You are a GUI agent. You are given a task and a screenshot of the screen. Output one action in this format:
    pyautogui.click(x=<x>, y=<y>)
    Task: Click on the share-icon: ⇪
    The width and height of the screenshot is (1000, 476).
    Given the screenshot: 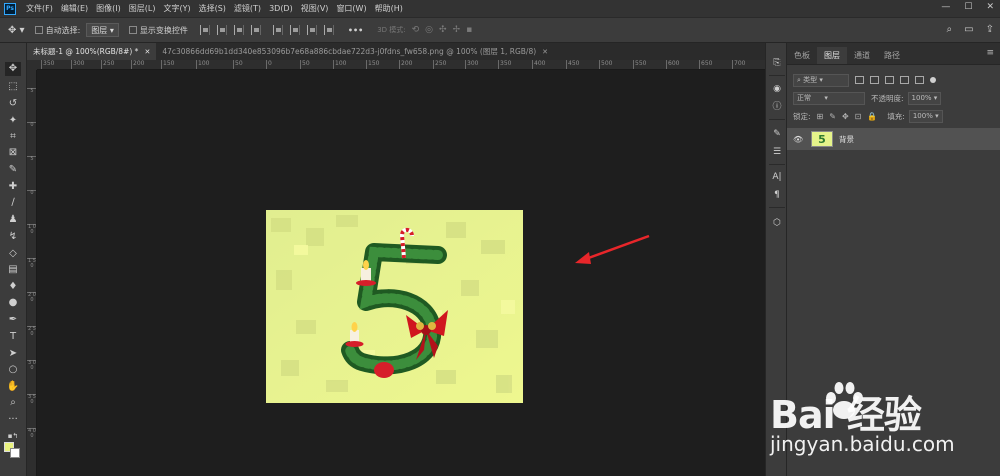 What is the action you would take?
    pyautogui.click(x=990, y=29)
    